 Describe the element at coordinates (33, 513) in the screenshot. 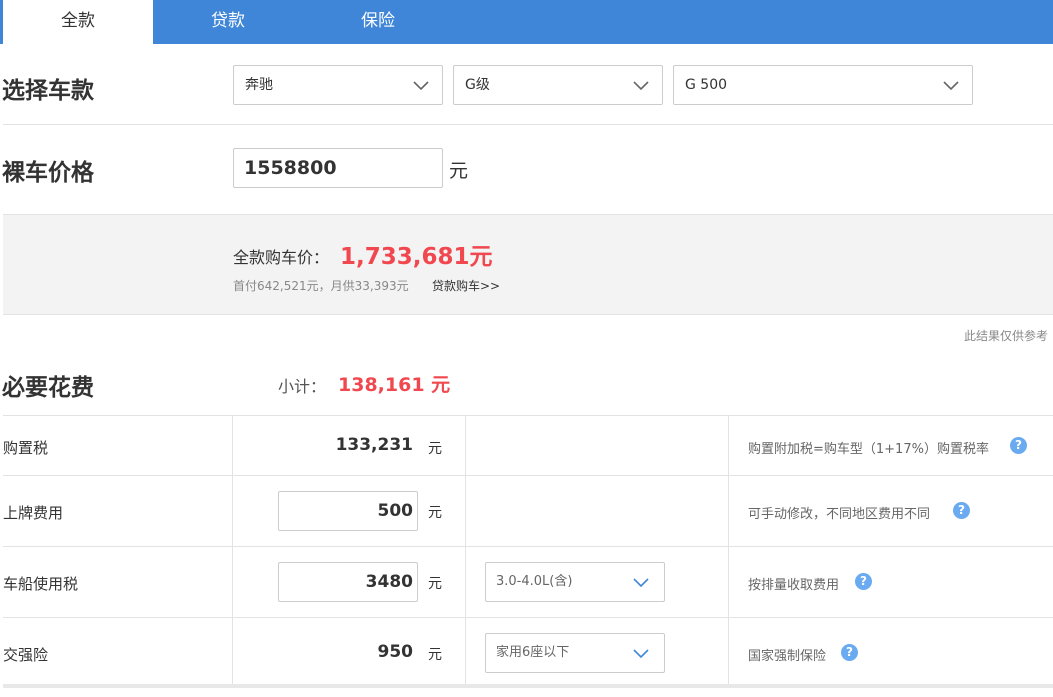

I see `plate-fee-label: 上牌费用` at that location.